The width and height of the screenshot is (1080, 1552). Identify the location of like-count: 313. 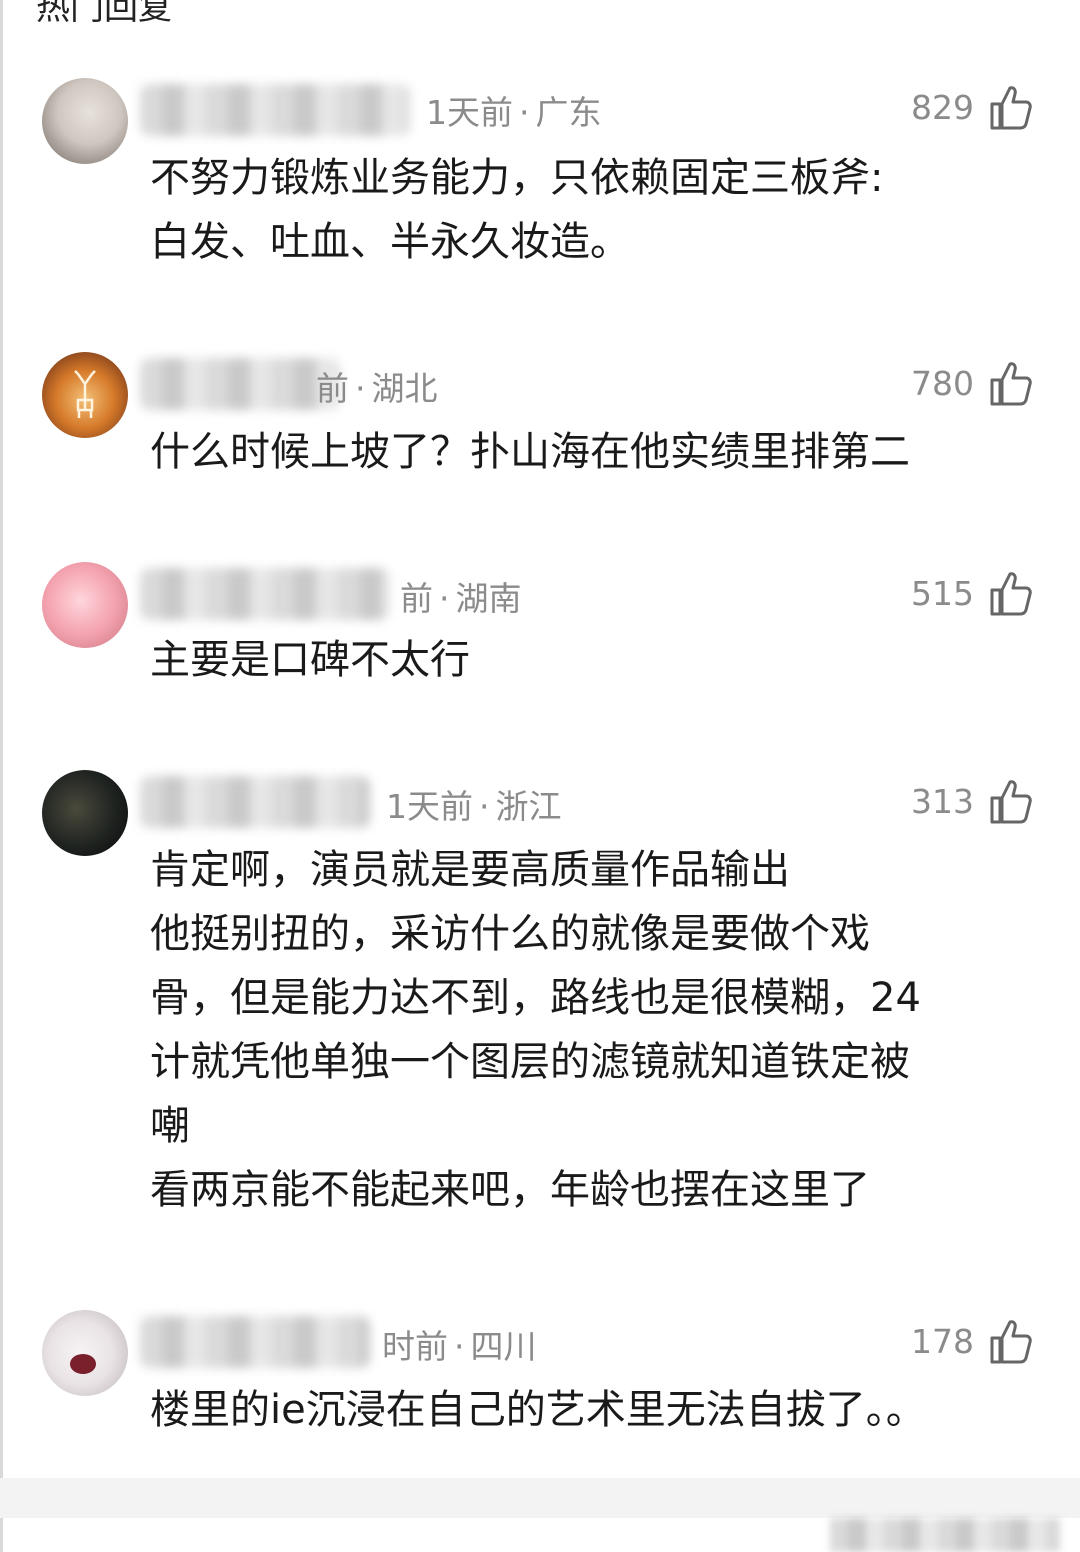
(942, 801).